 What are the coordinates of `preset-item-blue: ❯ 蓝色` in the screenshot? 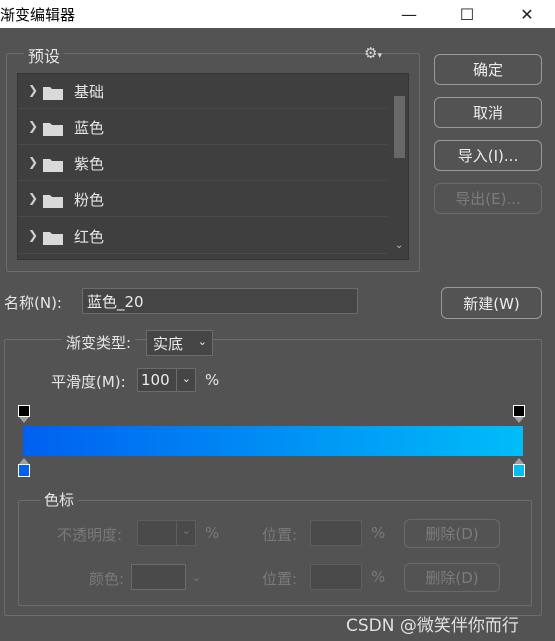 It's located at (202, 127).